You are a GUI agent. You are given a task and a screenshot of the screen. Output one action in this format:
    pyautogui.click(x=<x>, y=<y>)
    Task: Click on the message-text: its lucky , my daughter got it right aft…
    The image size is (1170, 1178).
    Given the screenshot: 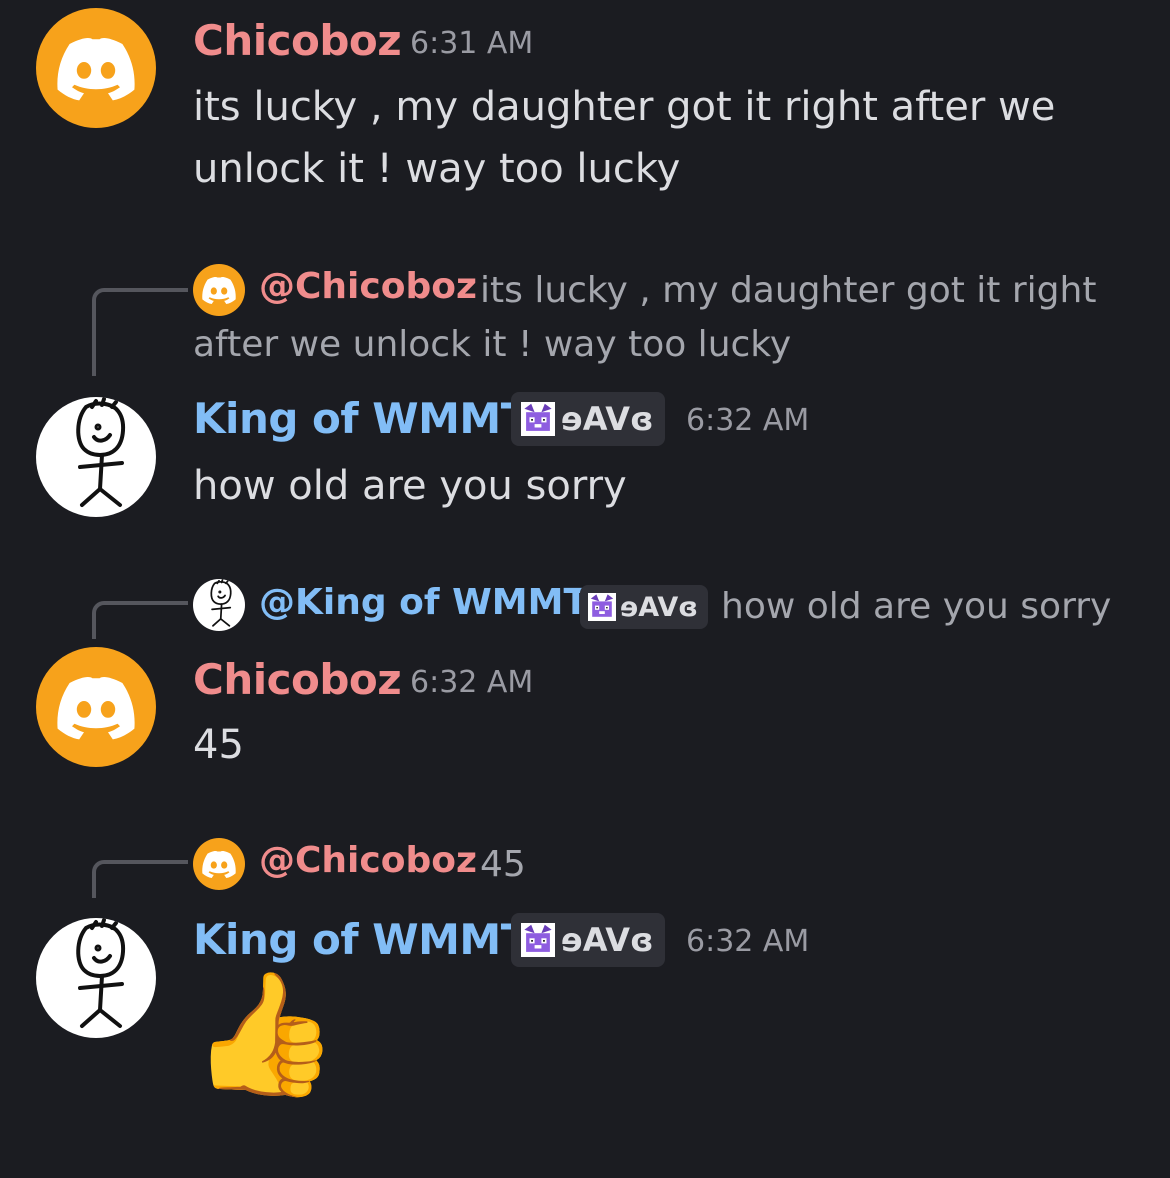 What is the action you would take?
    pyautogui.click(x=663, y=138)
    